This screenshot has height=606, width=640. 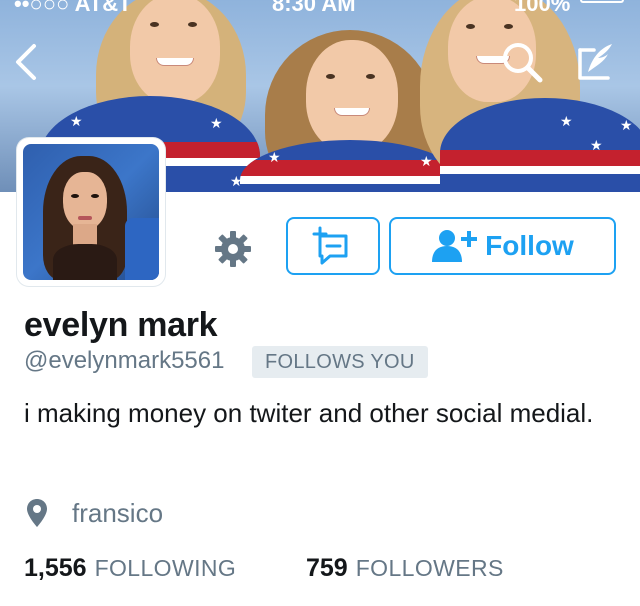 What do you see at coordinates (124, 360) in the screenshot?
I see `profile-handle: @evelynmark5561` at bounding box center [124, 360].